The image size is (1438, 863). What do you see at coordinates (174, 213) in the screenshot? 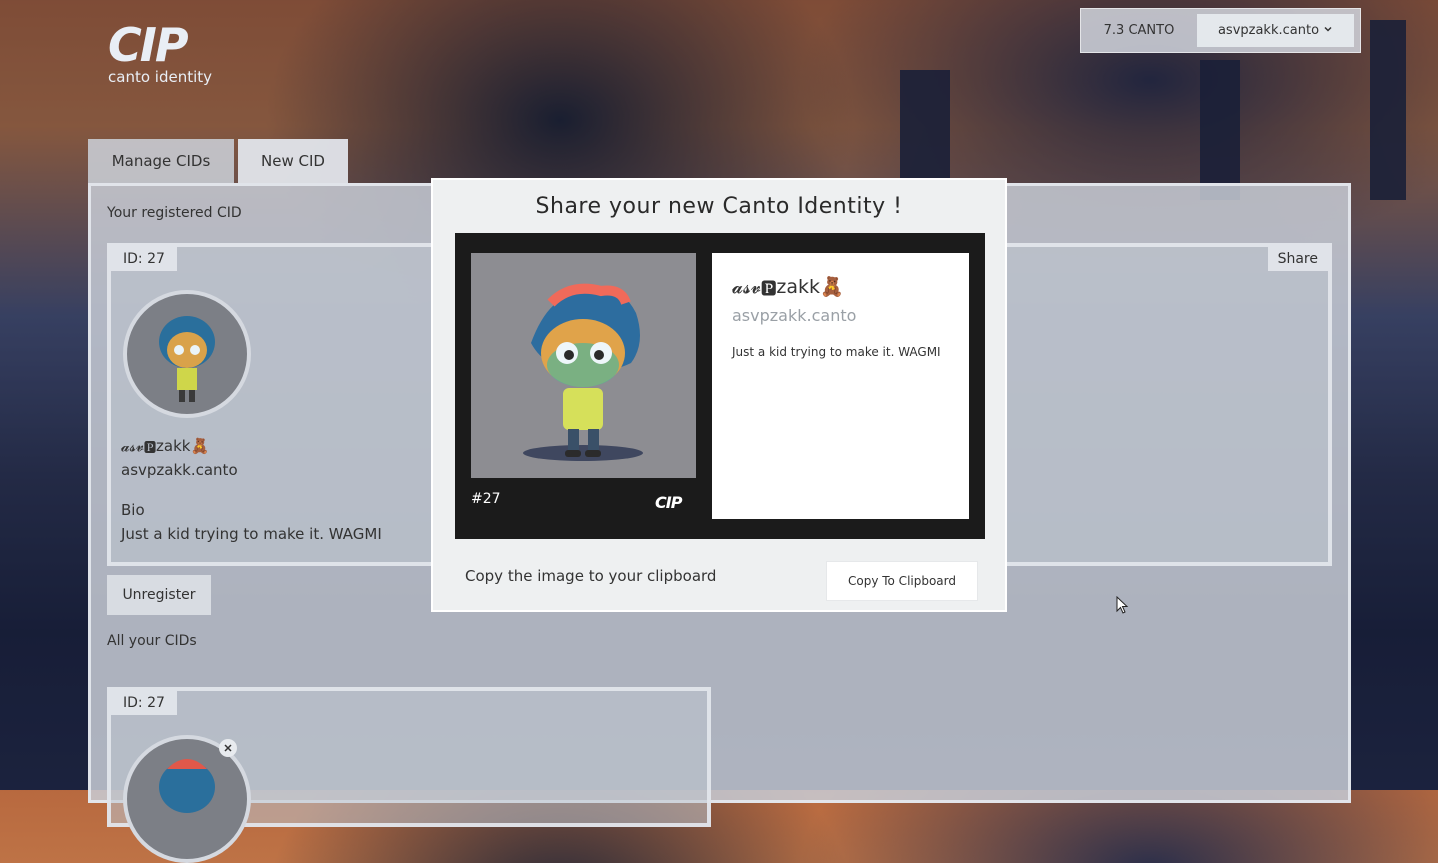
I see `registered-cid-heading: Your registered CID` at bounding box center [174, 213].